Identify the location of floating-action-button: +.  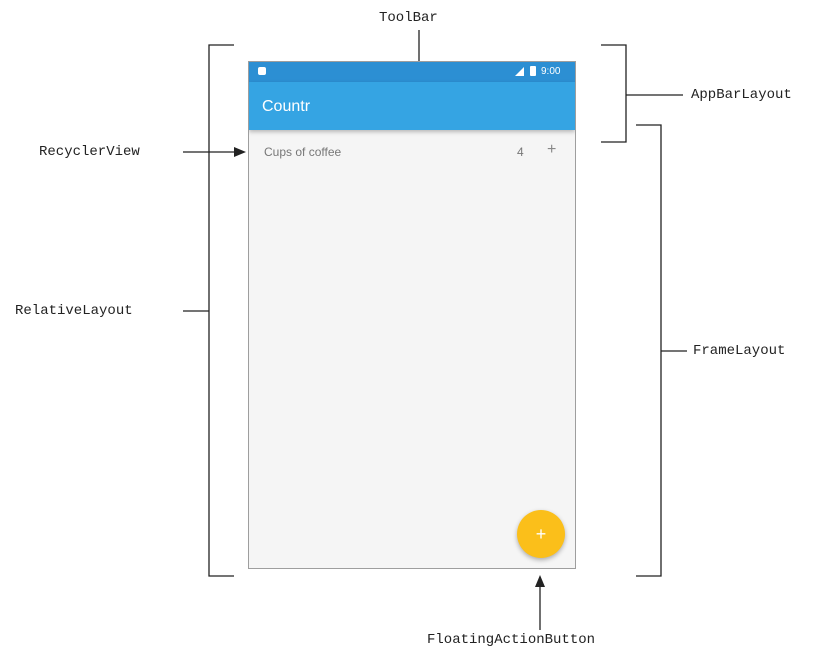
(541, 534).